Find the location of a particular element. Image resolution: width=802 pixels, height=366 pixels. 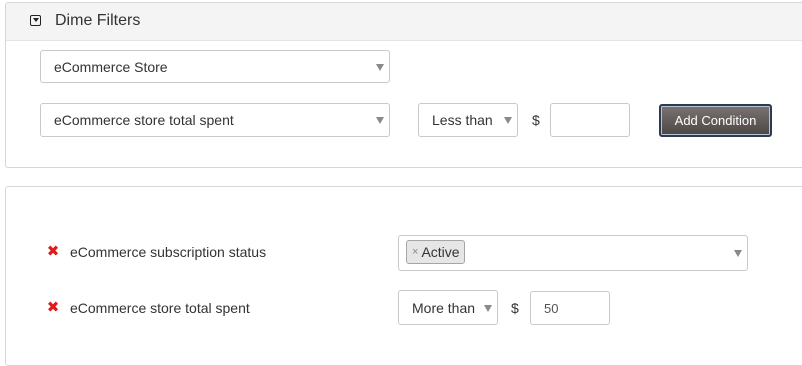

operator-select: Less than is located at coordinates (468, 120).